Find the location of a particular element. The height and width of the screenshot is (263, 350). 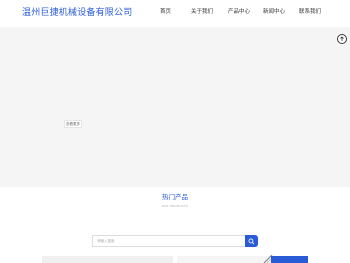

products-section-subtitle: HOT PRODUCTS is located at coordinates (175, 206).